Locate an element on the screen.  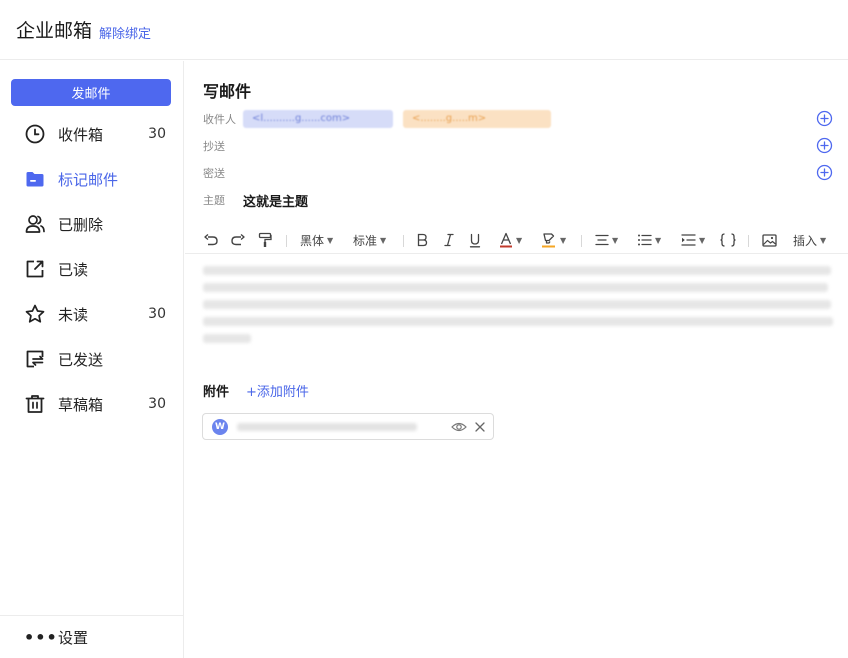
close-icon is located at coordinates (480, 427).